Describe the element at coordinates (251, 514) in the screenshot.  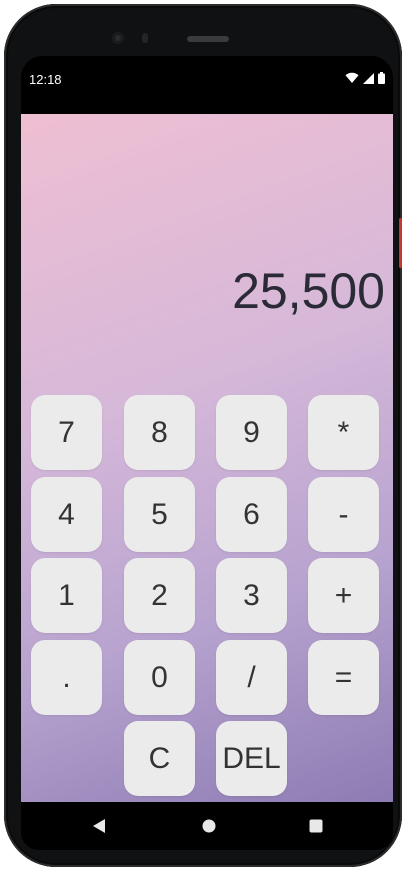
I see `key-6: 6` at that location.